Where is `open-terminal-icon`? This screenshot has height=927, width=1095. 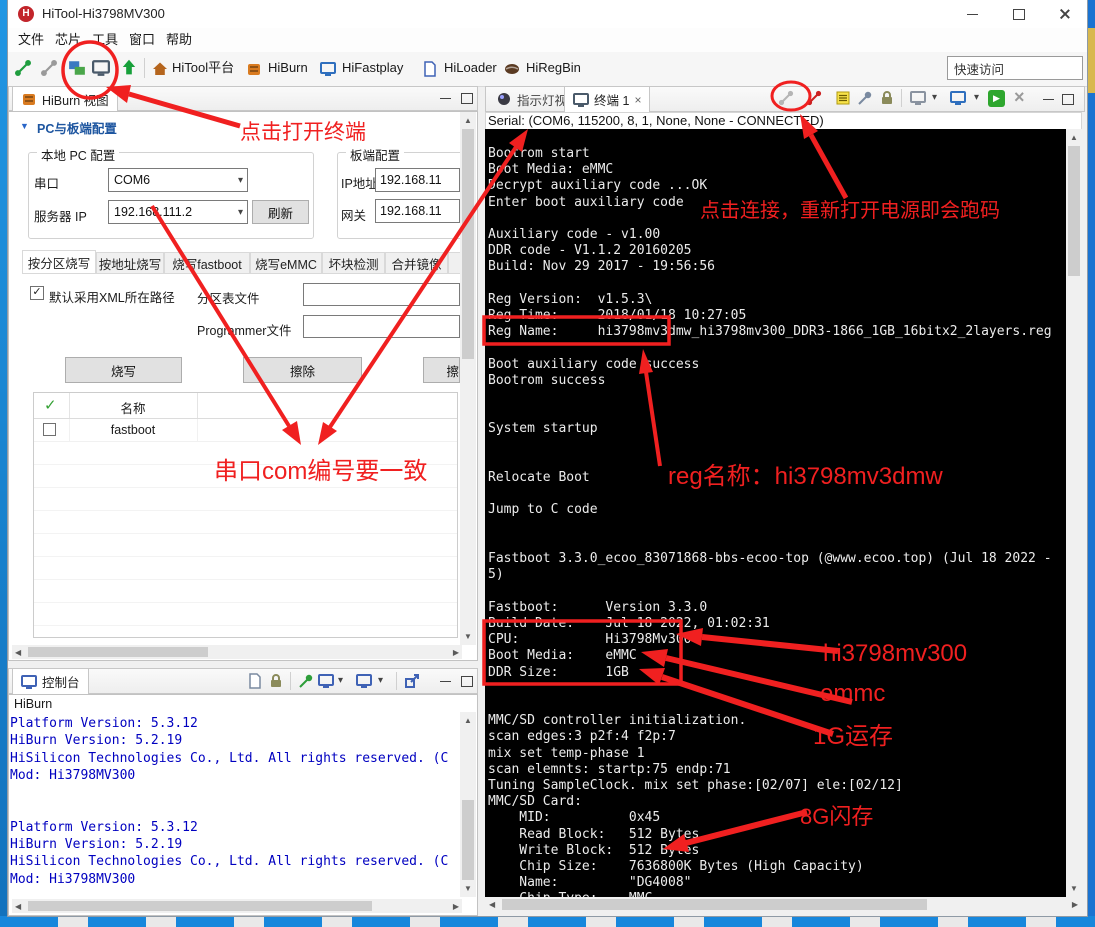
open-terminal-icon is located at coordinates (101, 68).